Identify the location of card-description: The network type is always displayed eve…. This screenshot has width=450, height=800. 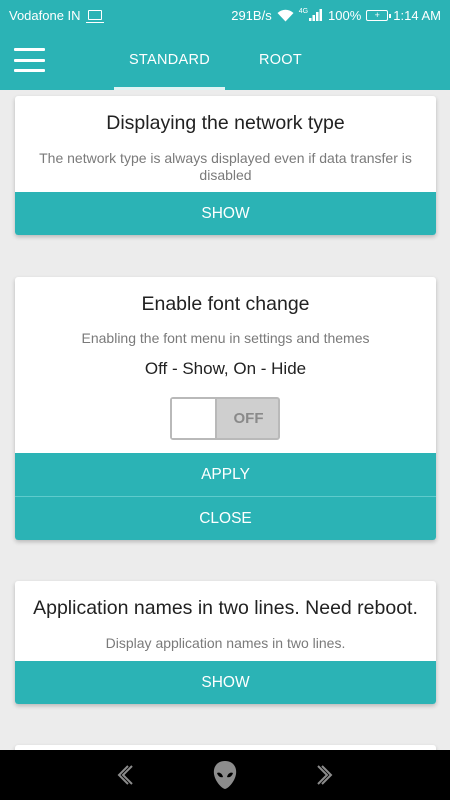
(225, 166).